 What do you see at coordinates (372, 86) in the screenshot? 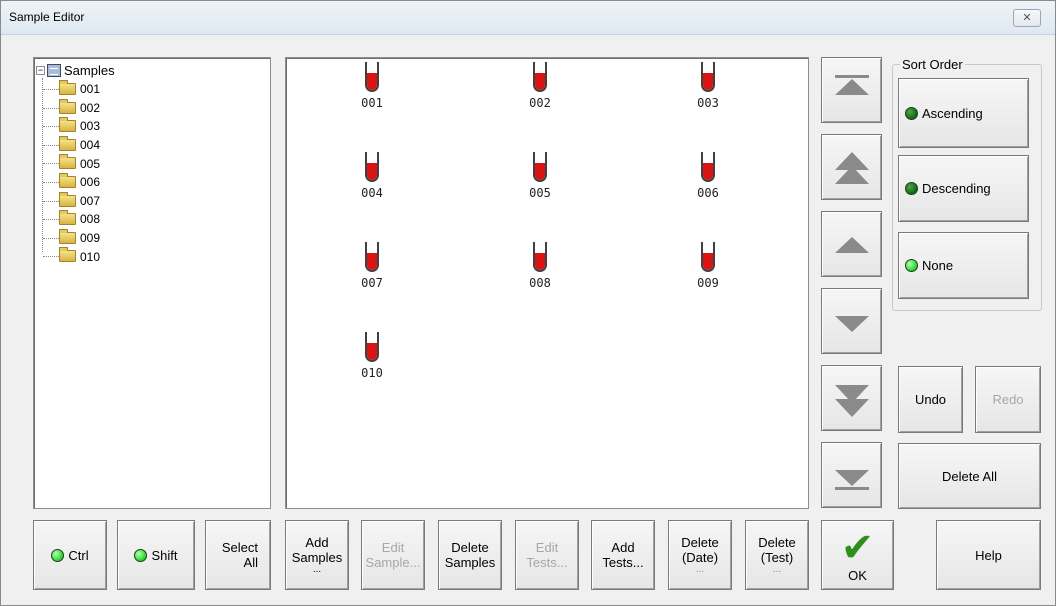
I see `sample-tube: 001` at bounding box center [372, 86].